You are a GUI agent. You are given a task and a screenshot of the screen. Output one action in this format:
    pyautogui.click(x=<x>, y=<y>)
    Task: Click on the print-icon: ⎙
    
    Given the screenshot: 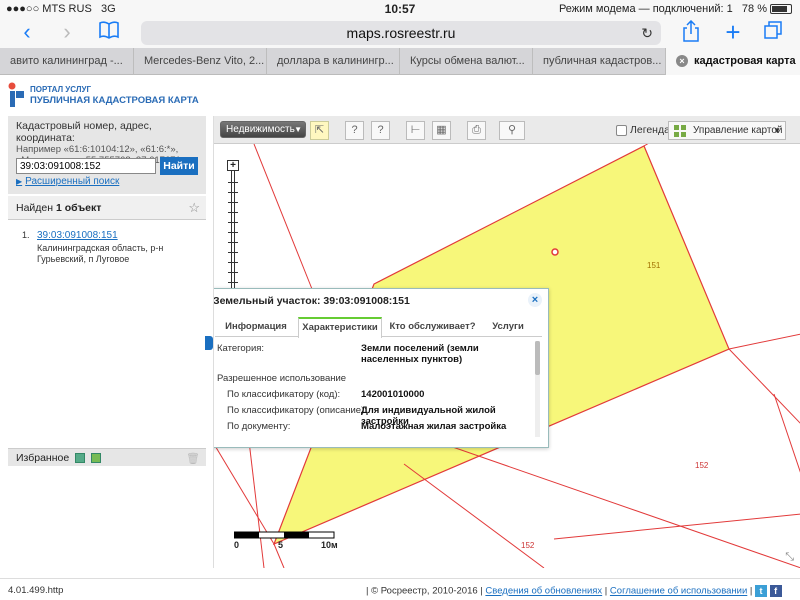 What is the action you would take?
    pyautogui.click(x=476, y=130)
    